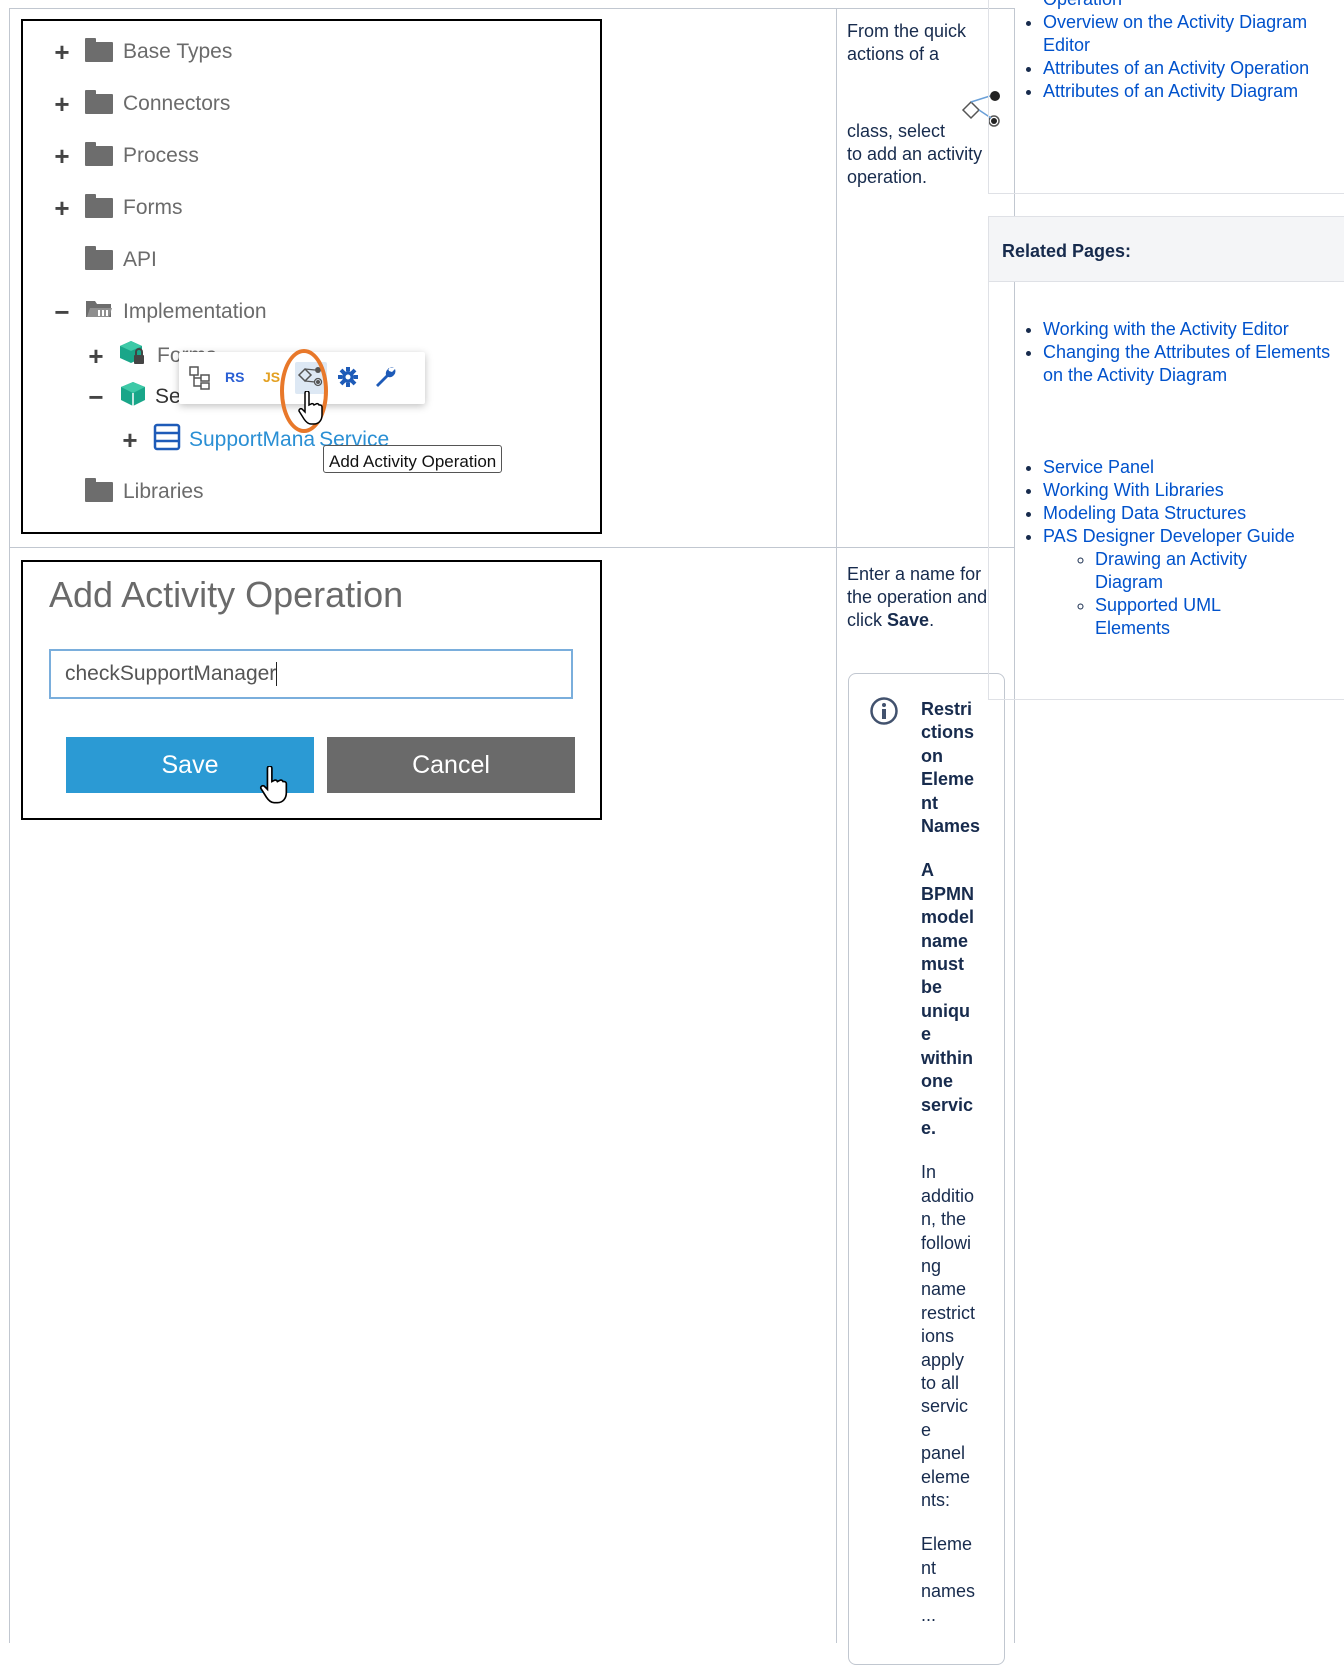  I want to click on sidebar-link-item: Attributes of an Activity Operation, so click(1193, 68).